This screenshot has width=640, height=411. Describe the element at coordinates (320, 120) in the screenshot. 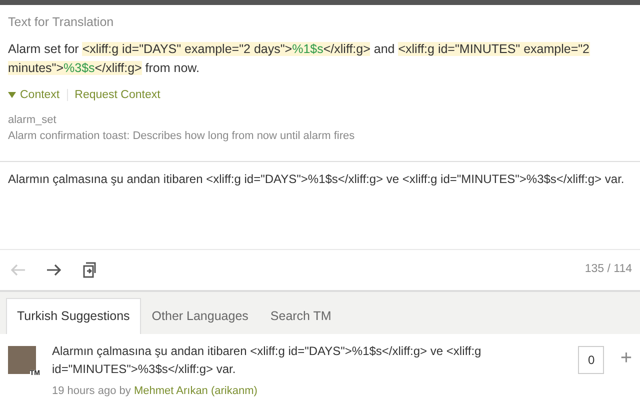

I see `string-key: alarm_set` at that location.